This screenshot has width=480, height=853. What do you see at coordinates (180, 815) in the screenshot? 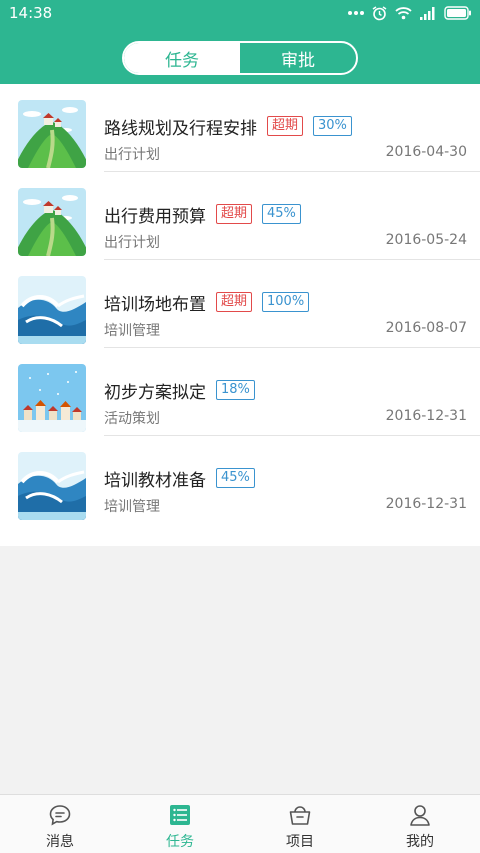
I see `task-list-icon` at bounding box center [180, 815].